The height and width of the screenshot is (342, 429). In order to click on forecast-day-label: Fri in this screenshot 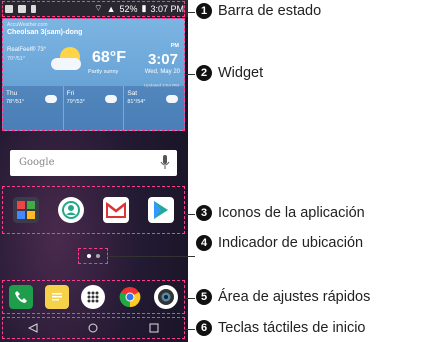, I will do `click(70, 93)`.